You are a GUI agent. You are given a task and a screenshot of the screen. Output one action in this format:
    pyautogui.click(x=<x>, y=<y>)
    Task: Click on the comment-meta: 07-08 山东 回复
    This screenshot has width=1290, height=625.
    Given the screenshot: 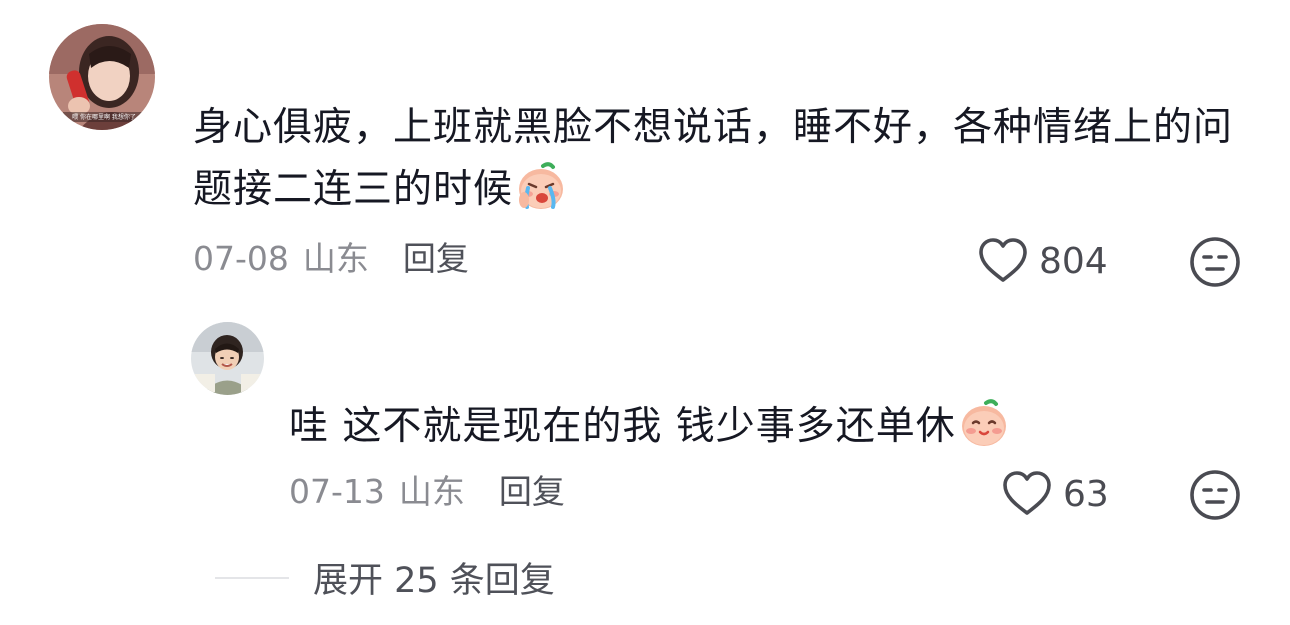 What is the action you would take?
    pyautogui.click(x=331, y=259)
    